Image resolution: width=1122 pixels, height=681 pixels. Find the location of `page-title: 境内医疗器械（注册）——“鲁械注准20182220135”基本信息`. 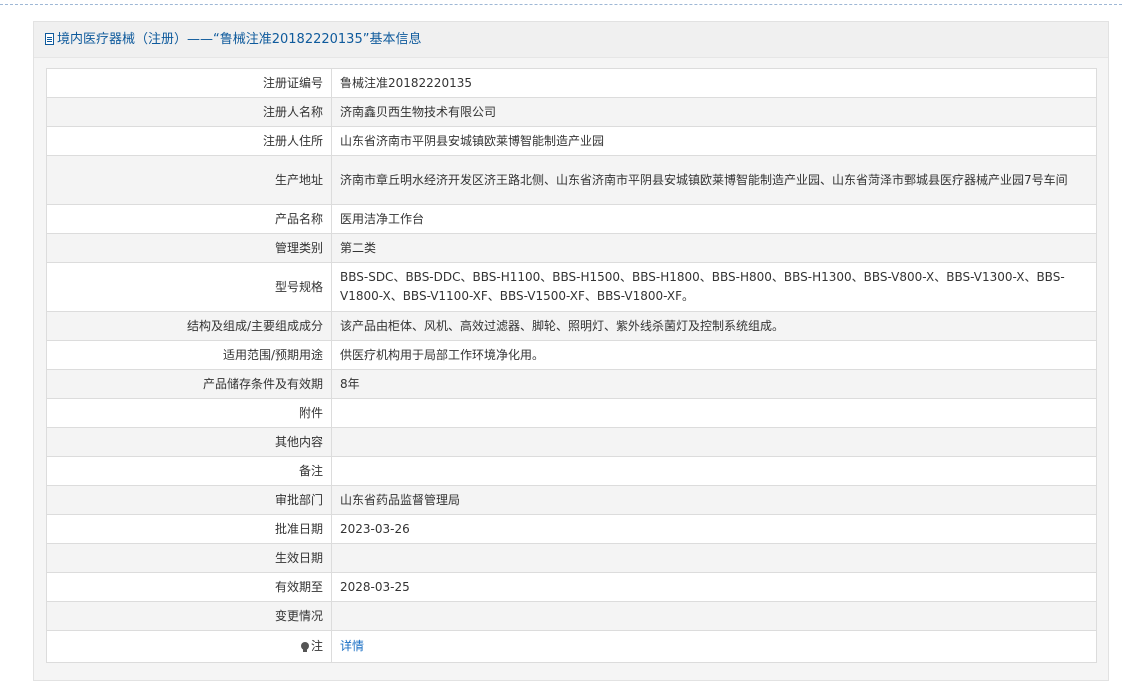

page-title: 境内医疗器械（注册）——“鲁械注准20182220135”基本信息 is located at coordinates (239, 39).